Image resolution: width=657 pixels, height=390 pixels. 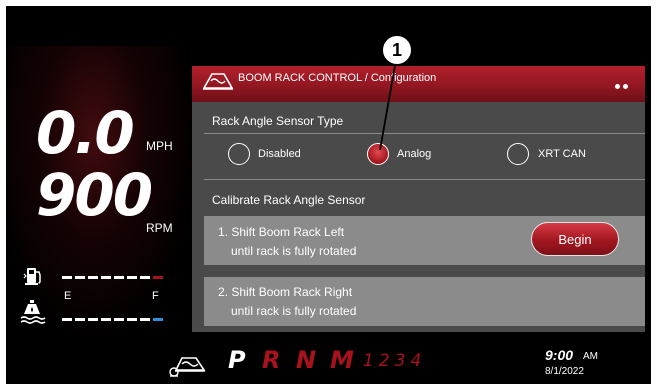 What do you see at coordinates (281, 232) in the screenshot?
I see `step-left-title: 1. Shift Boom Rack Left` at bounding box center [281, 232].